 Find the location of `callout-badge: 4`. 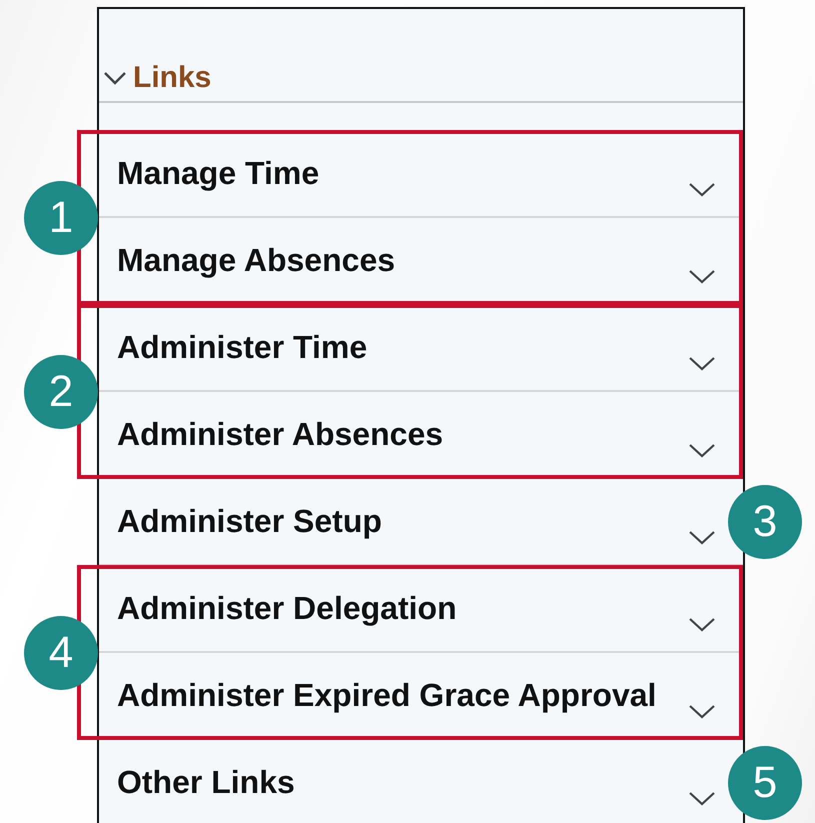

callout-badge: 4 is located at coordinates (61, 653).